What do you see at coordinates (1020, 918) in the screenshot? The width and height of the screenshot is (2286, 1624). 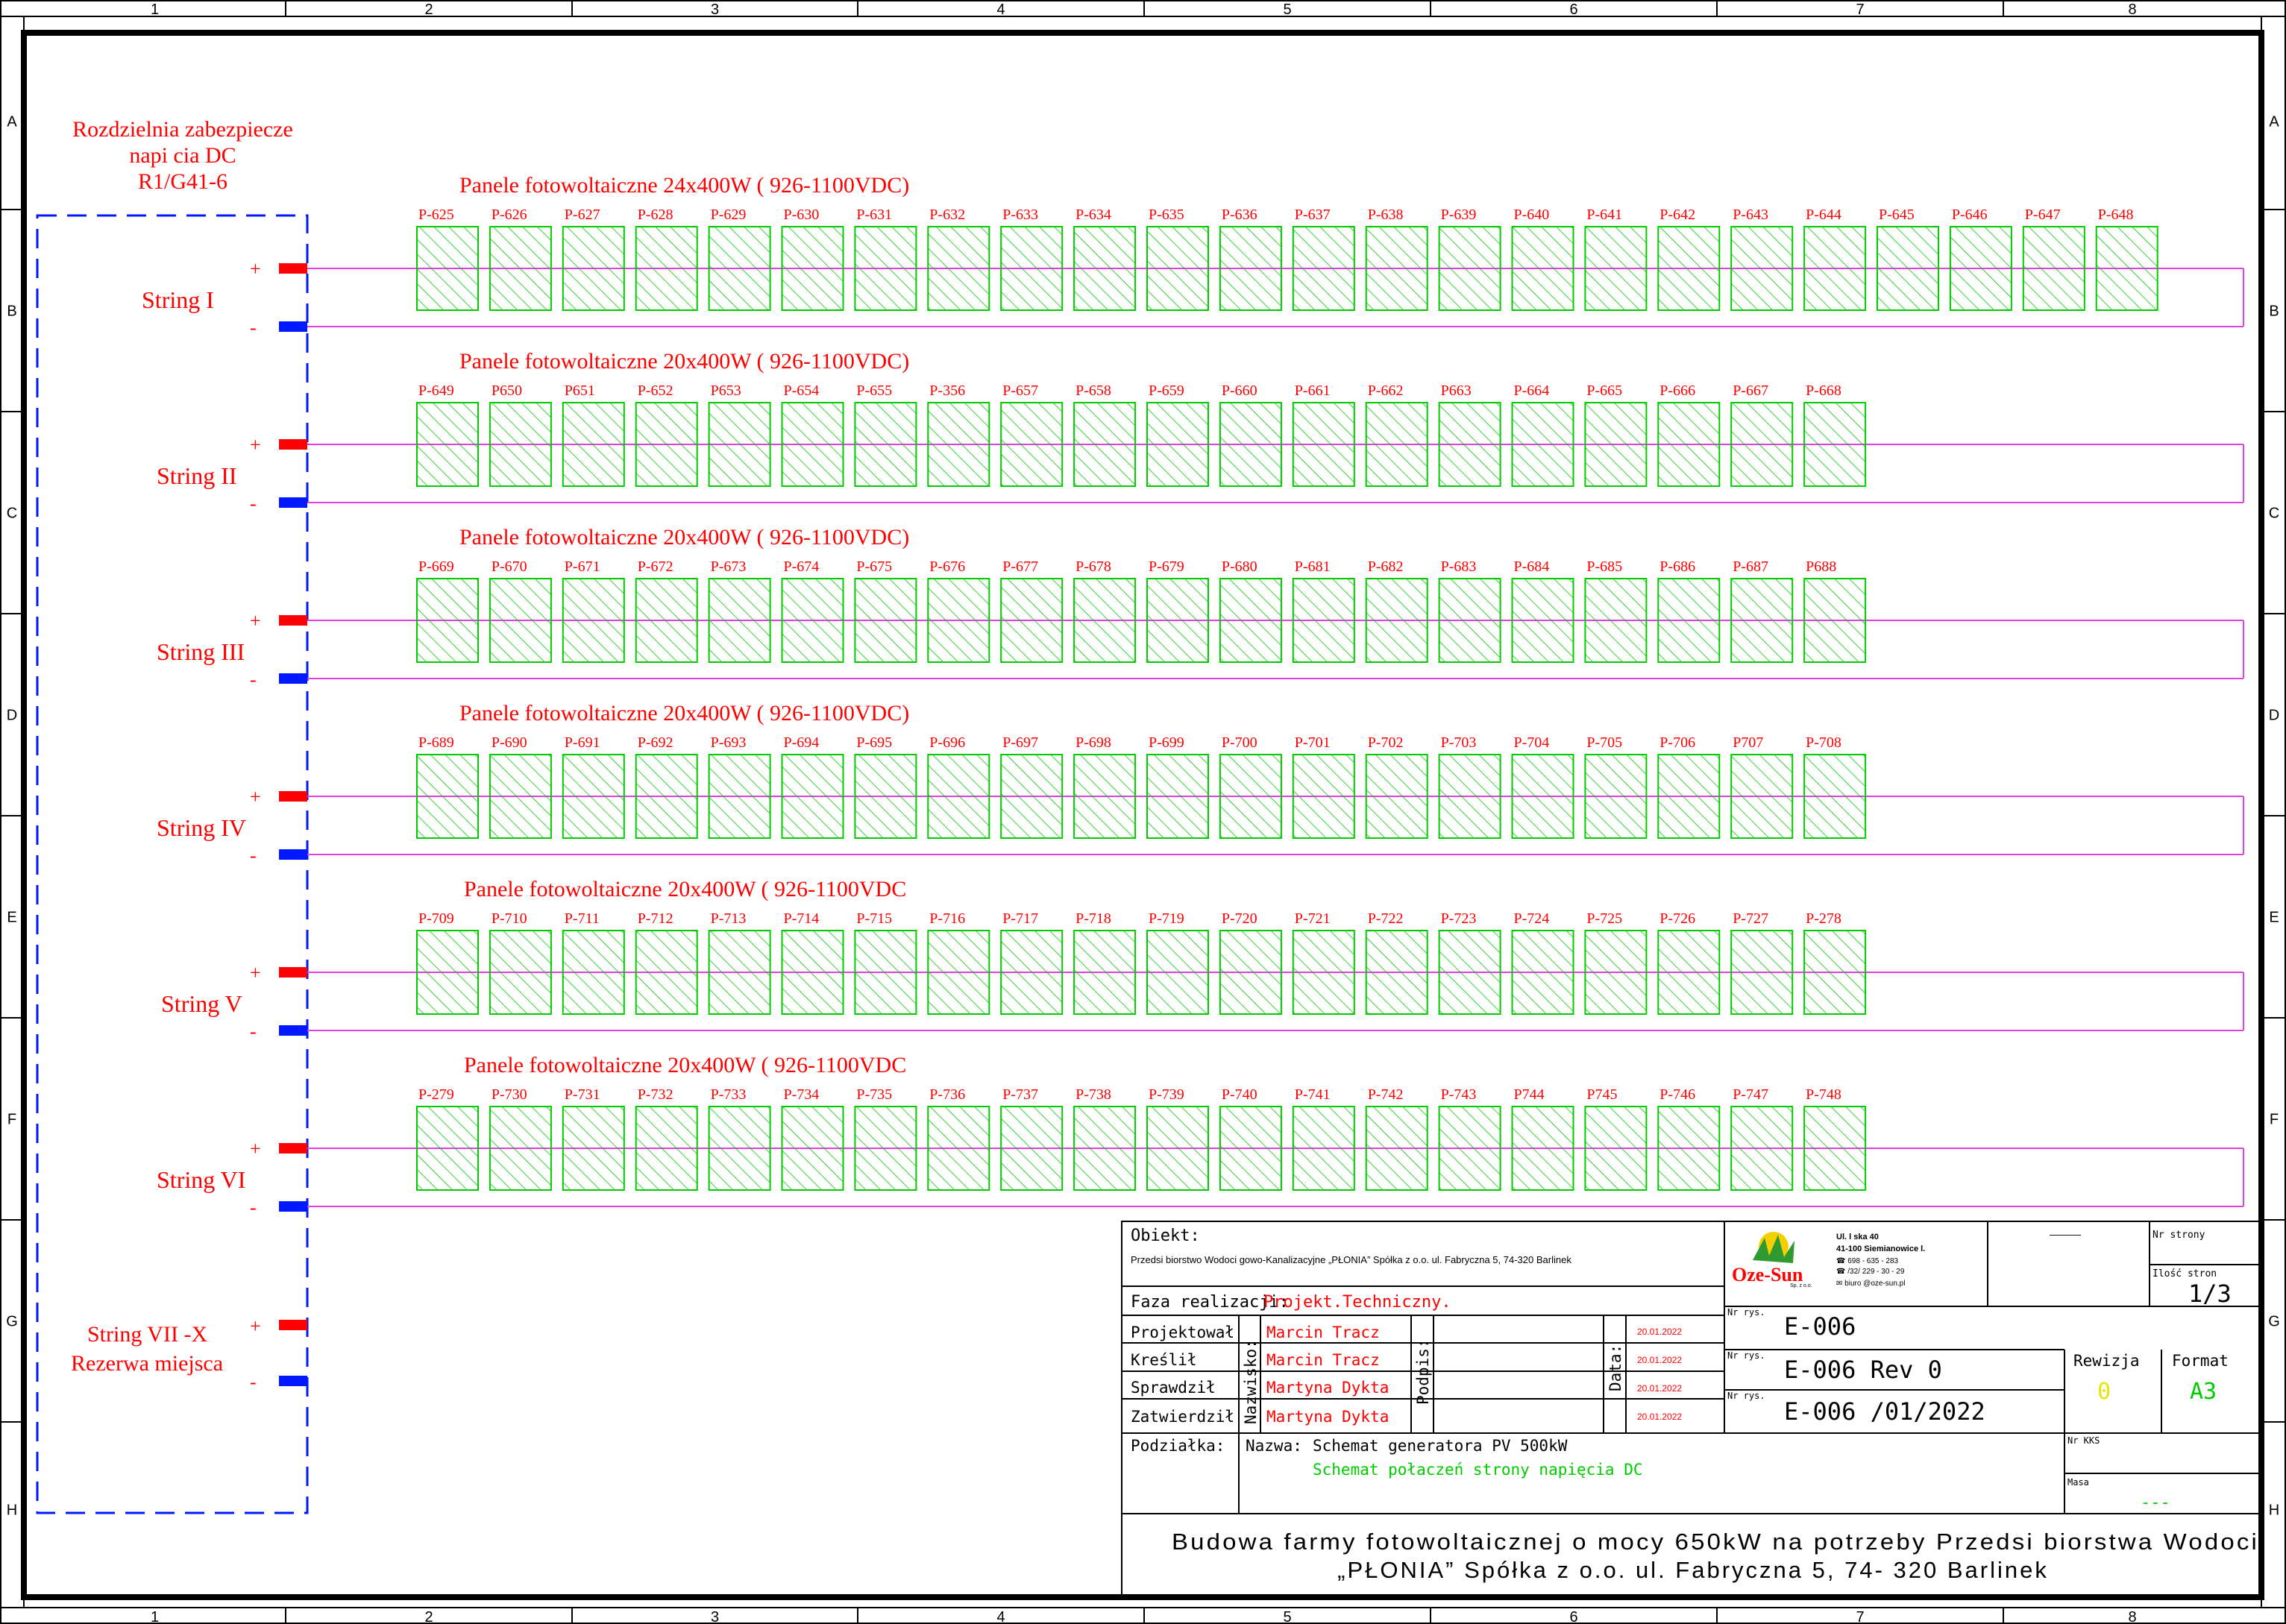 I see `panel-label: P-717` at bounding box center [1020, 918].